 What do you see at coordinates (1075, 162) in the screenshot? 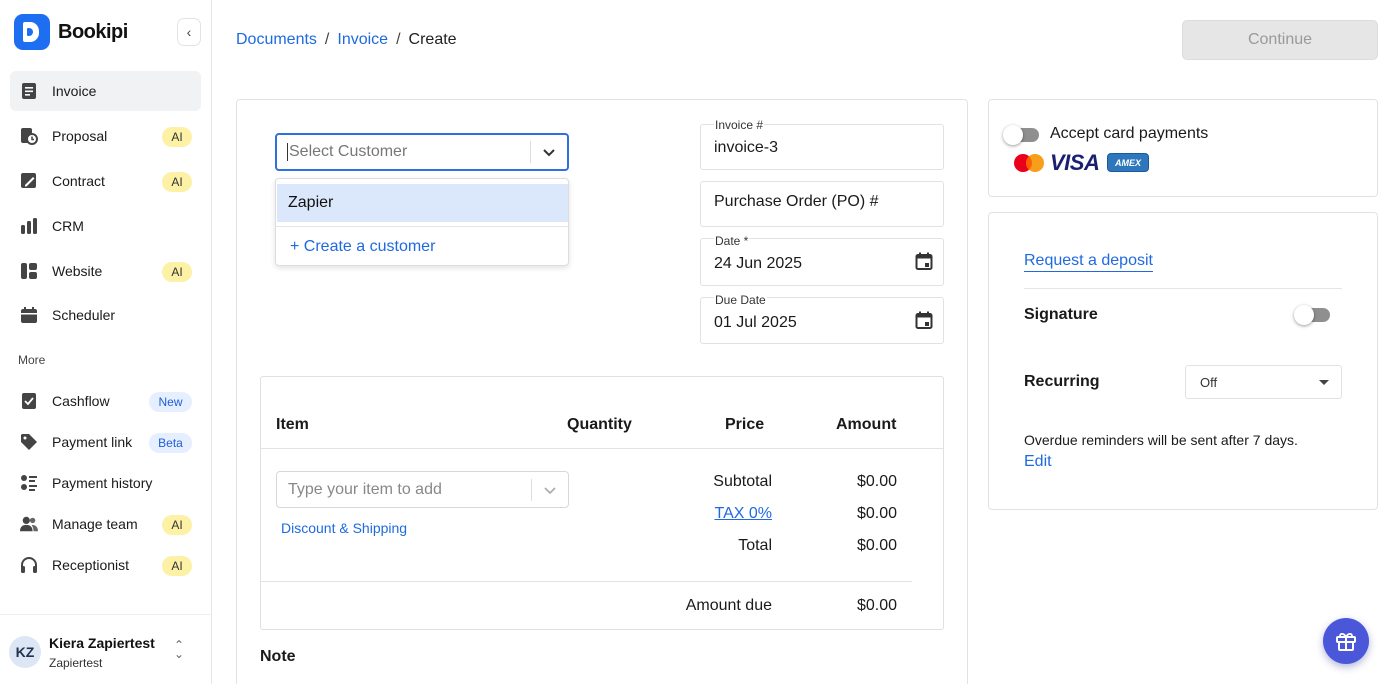
I see `visa-icon: VISA` at bounding box center [1075, 162].